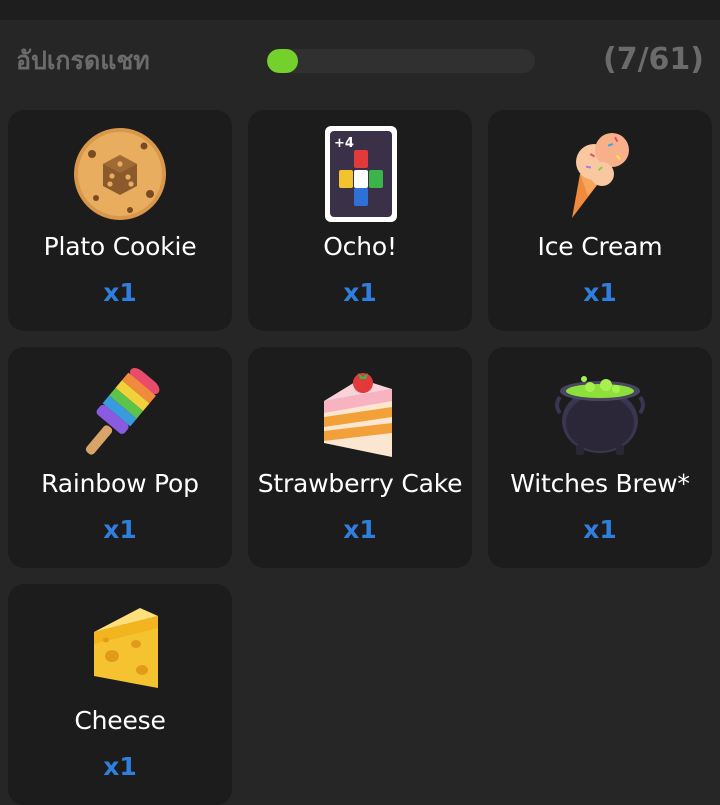  I want to click on top-bar, so click(360, 10).